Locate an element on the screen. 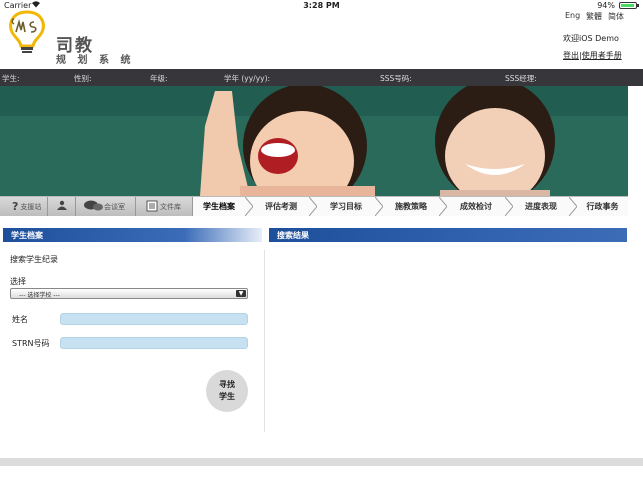 This screenshot has height=482, width=643. tab-student-profile: 学生档案 is located at coordinates (219, 206).